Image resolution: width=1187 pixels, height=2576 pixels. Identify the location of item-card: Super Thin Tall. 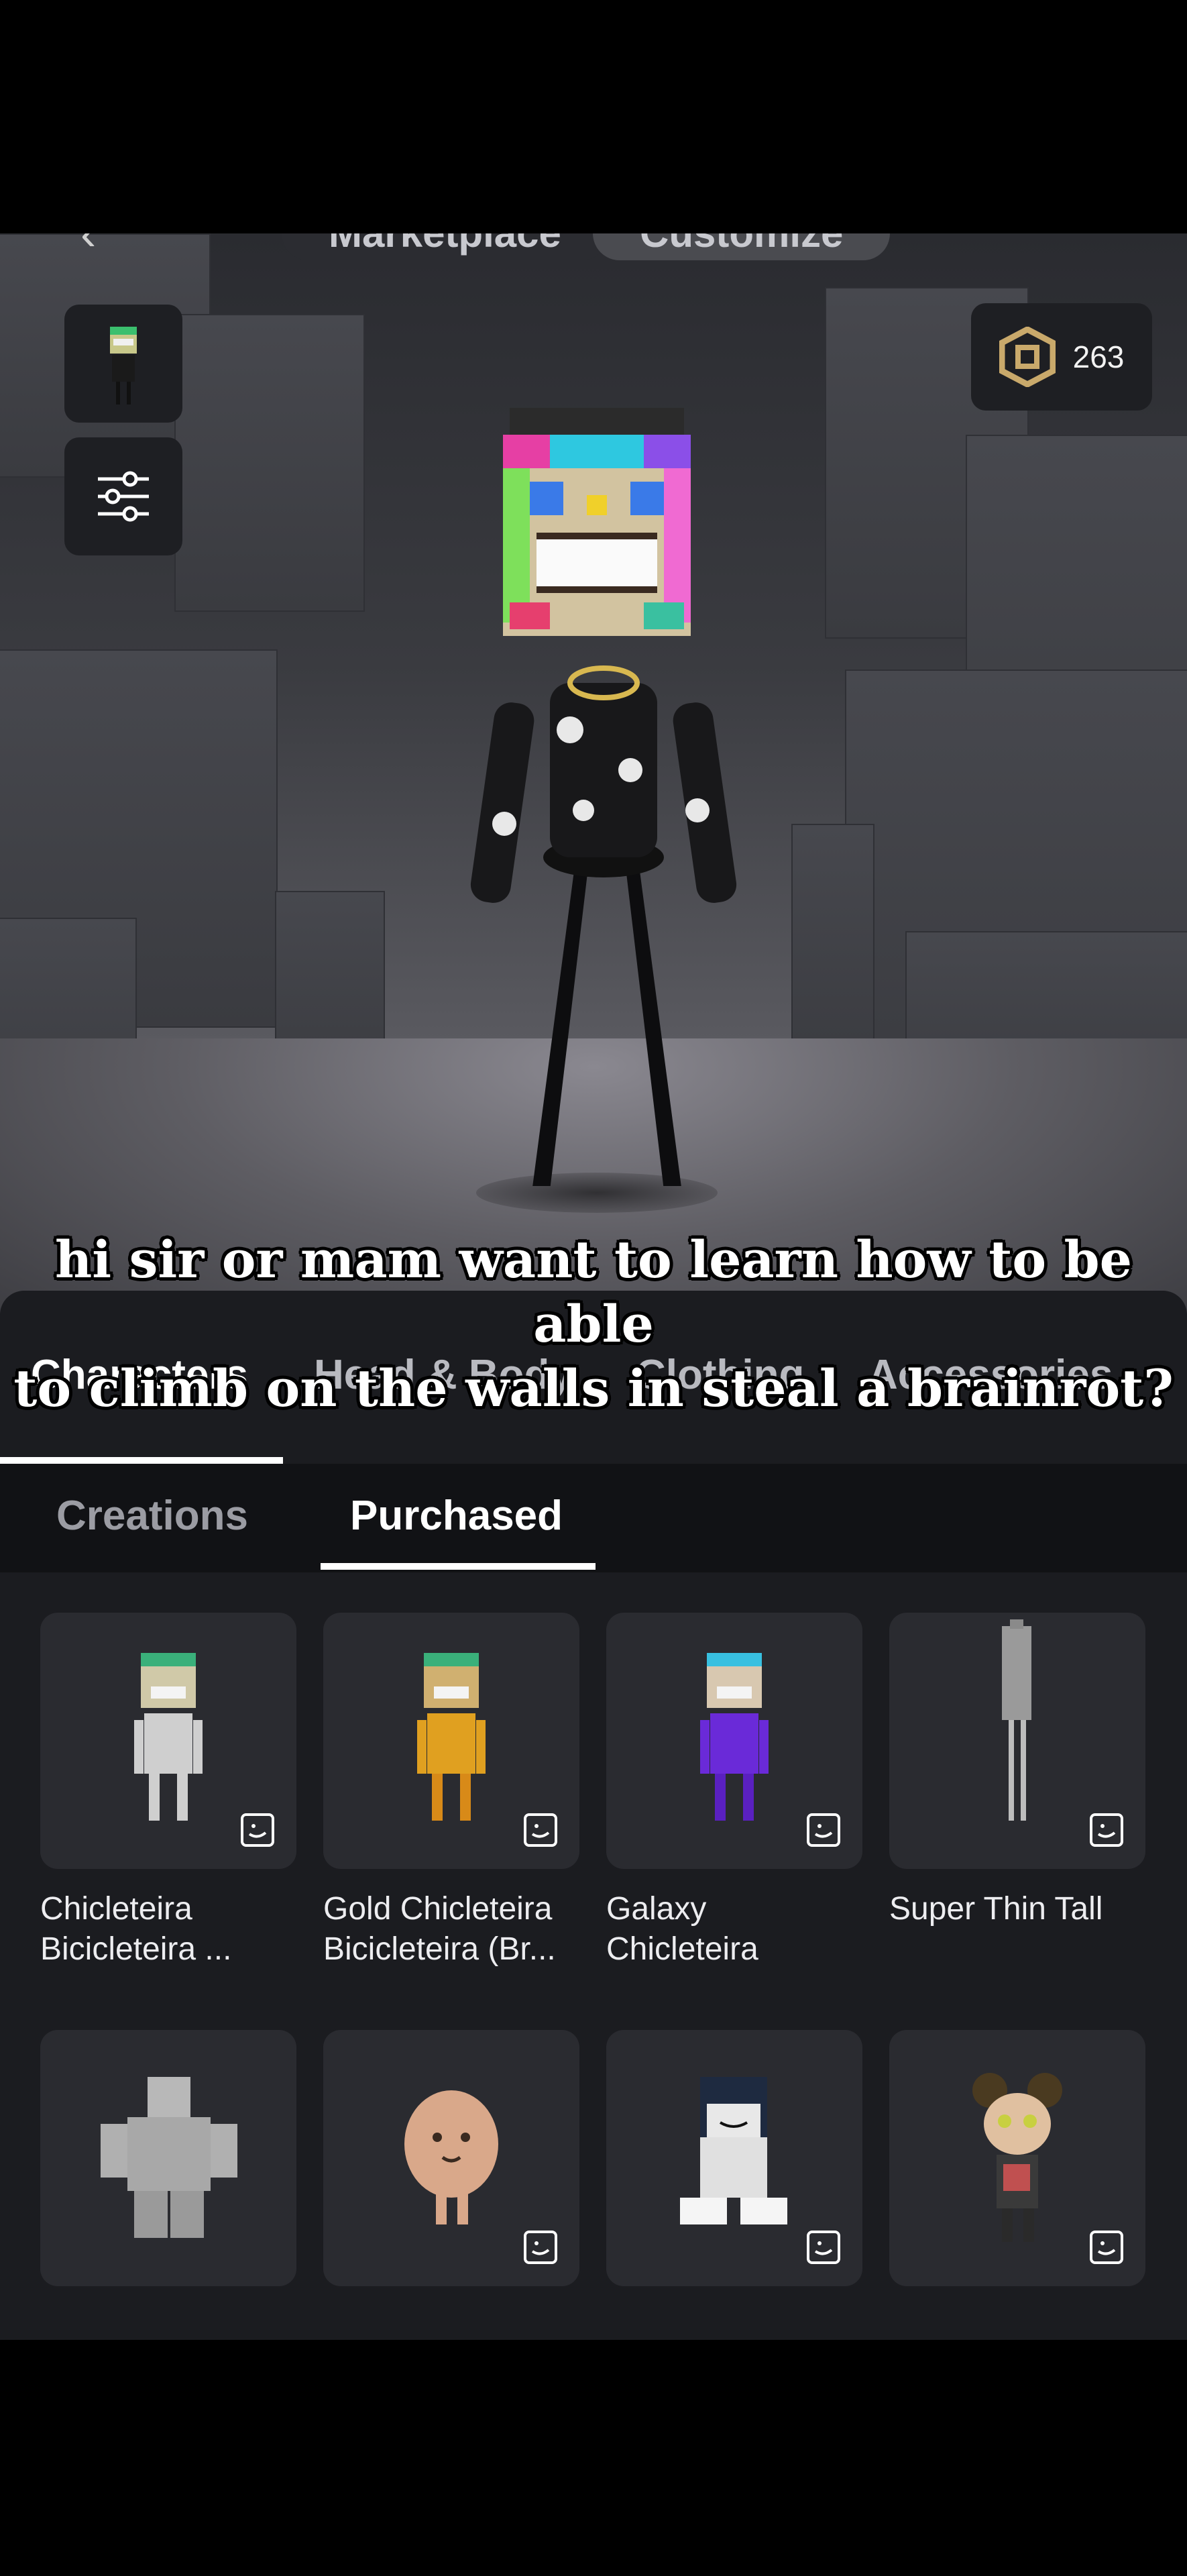
(1017, 1771).